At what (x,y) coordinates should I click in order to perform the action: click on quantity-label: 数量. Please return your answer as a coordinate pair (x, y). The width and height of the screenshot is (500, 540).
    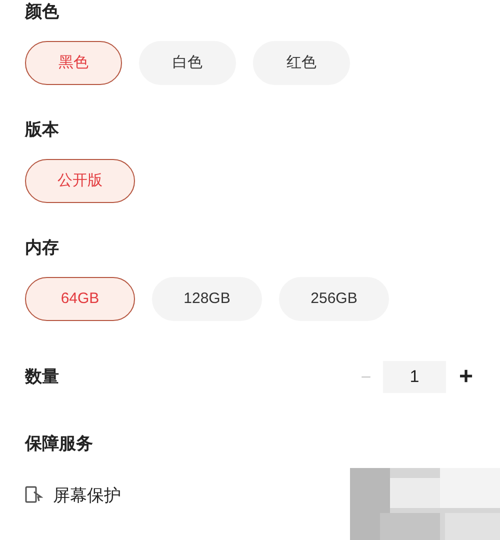
    Looking at the image, I should click on (42, 377).